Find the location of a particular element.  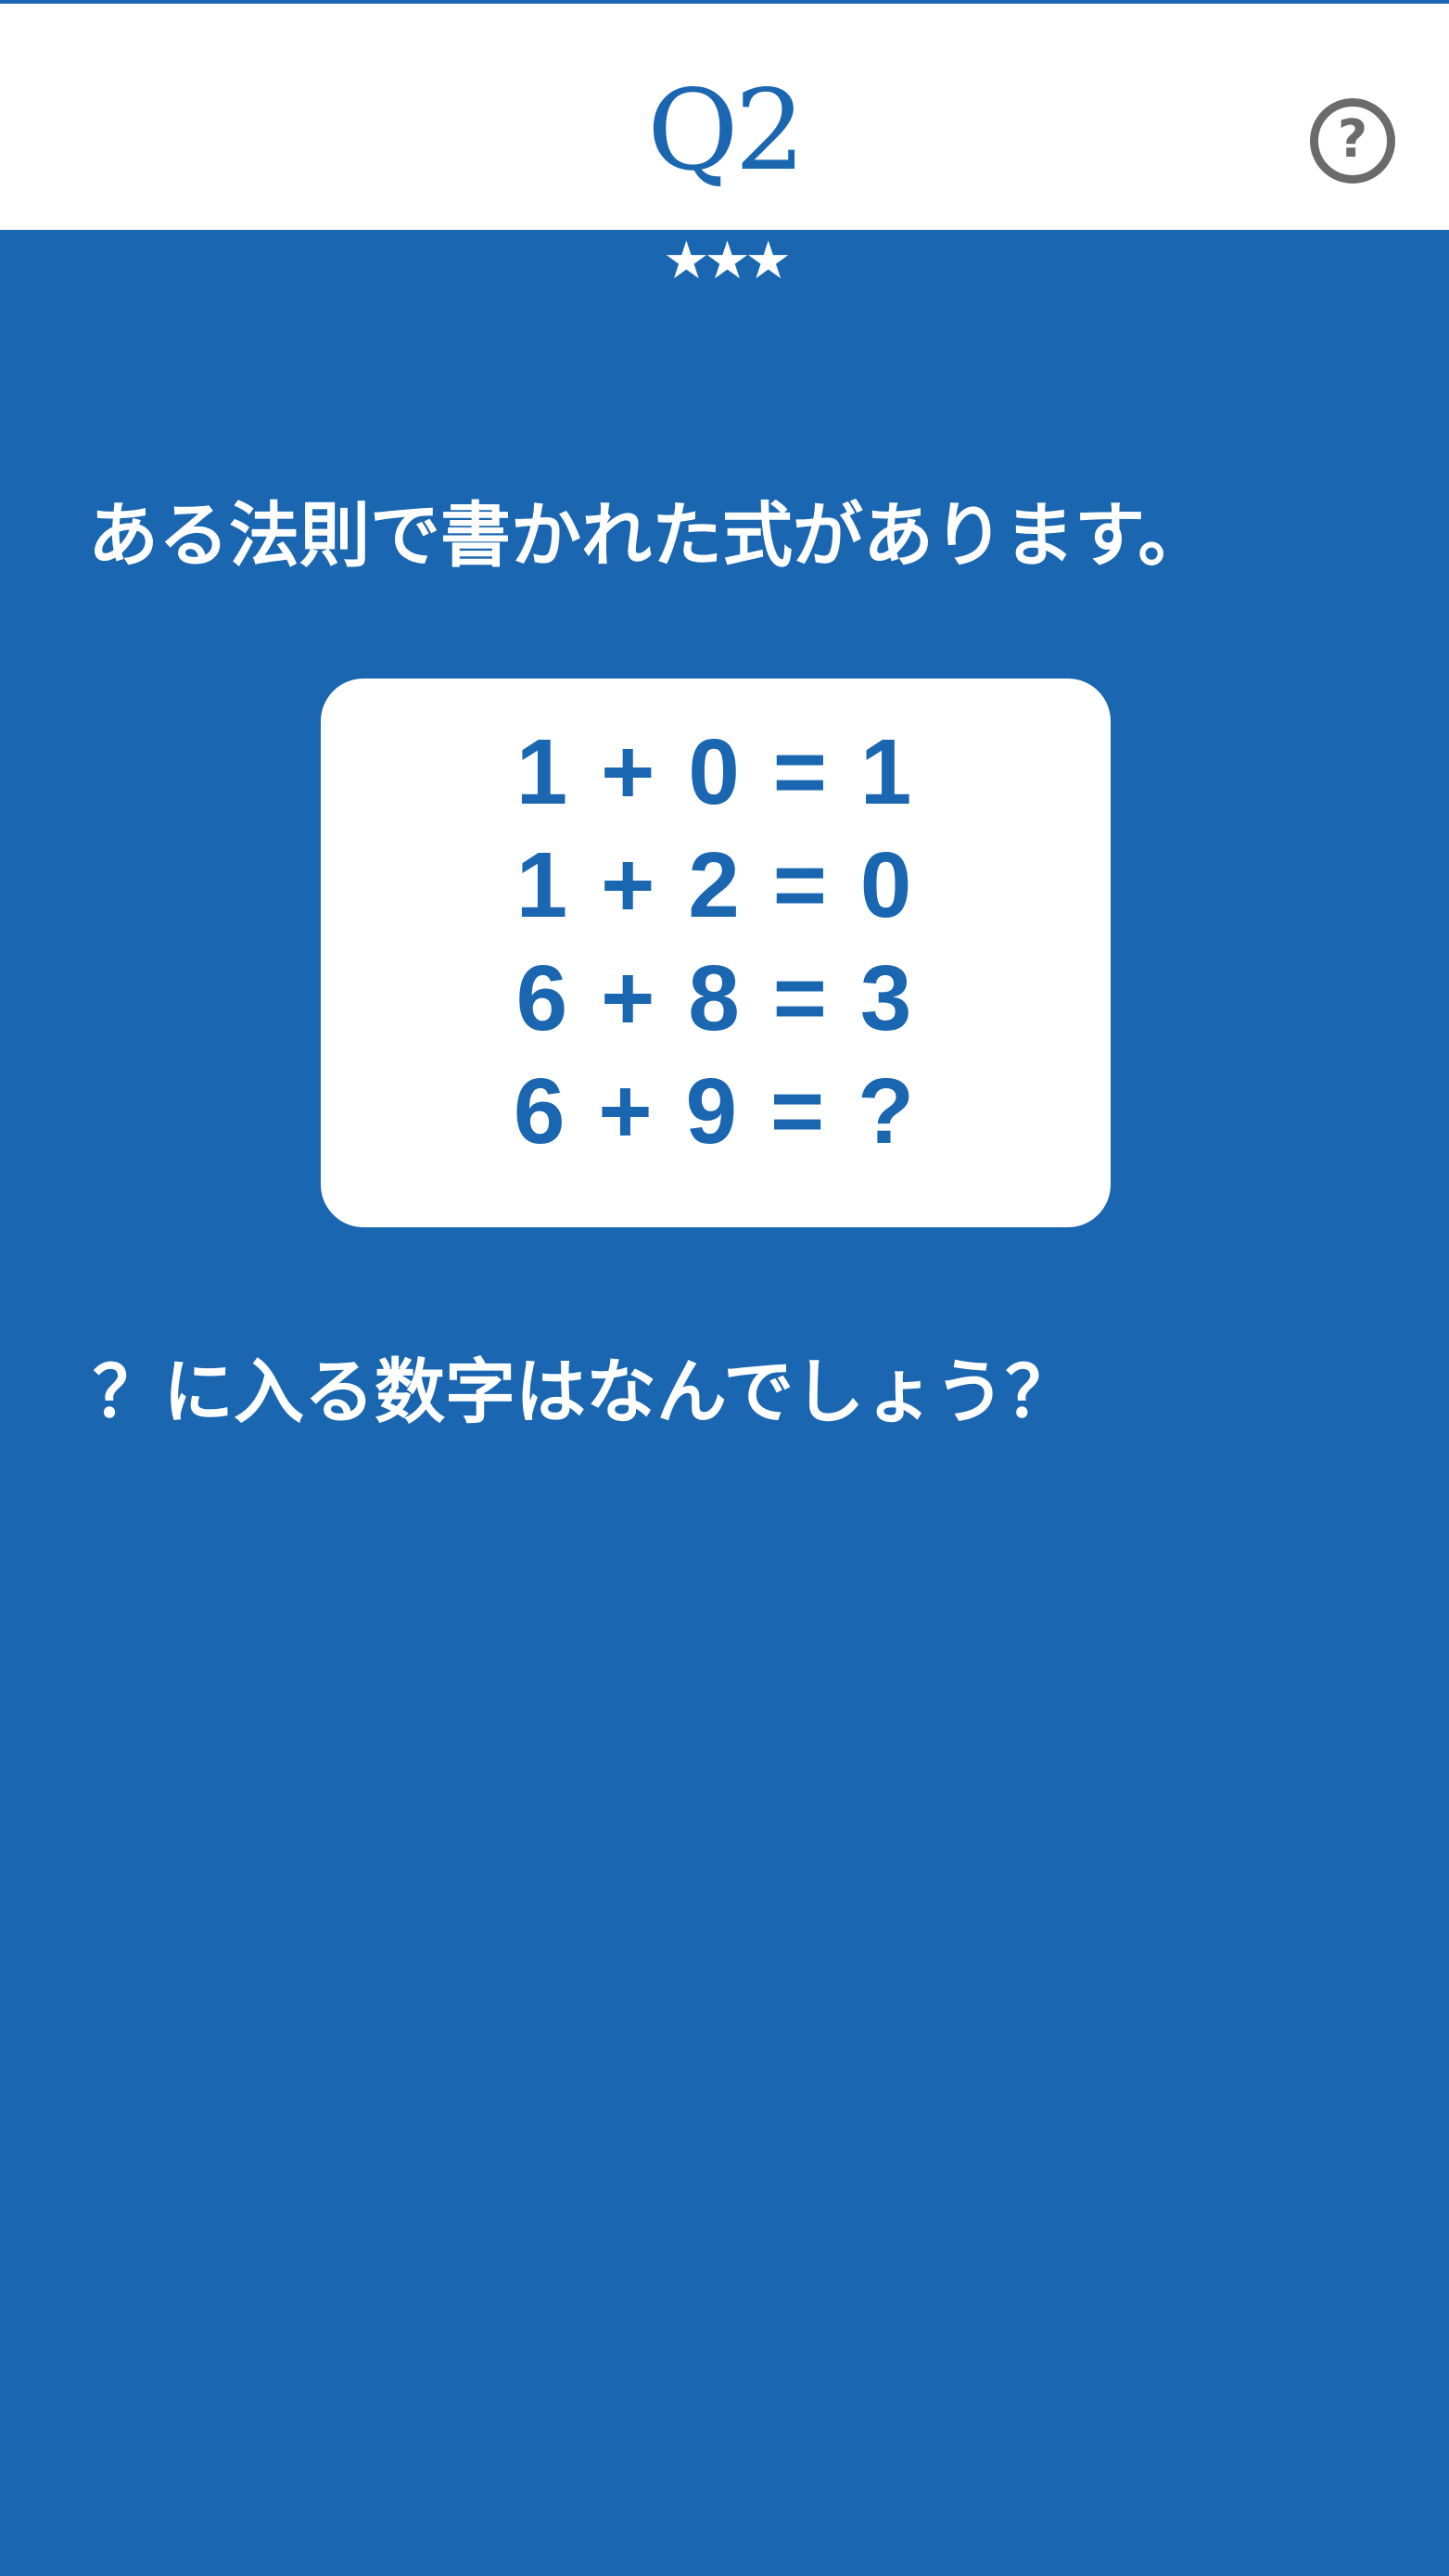

help-button: ? is located at coordinates (1352, 141).